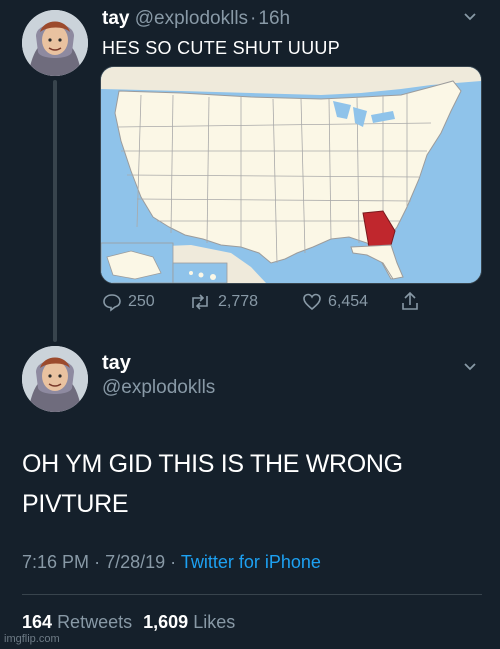 The height and width of the screenshot is (649, 500). Describe the element at coordinates (112, 303) in the screenshot. I see `reply-icon` at that location.